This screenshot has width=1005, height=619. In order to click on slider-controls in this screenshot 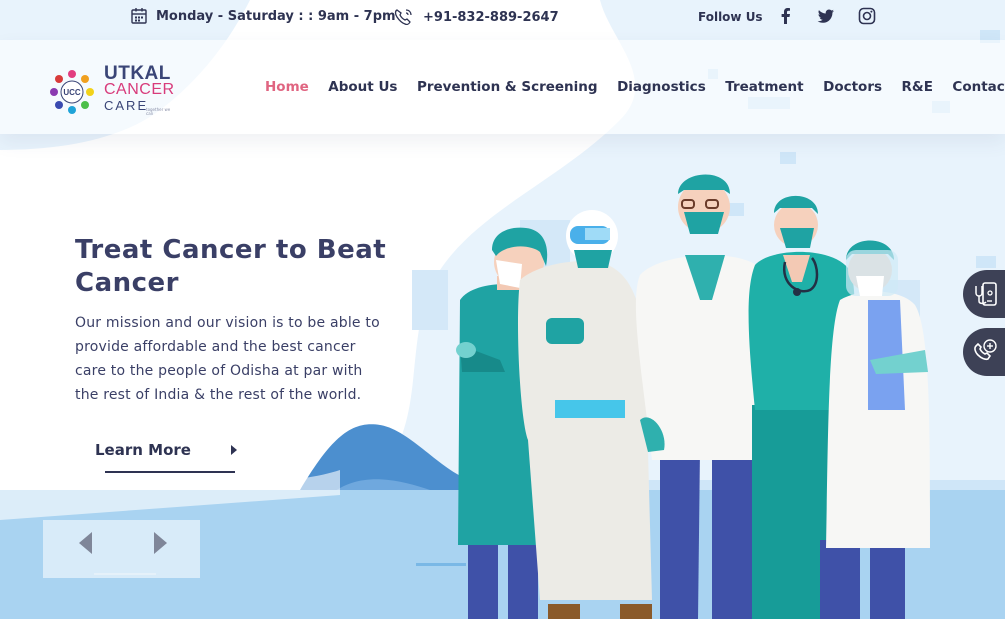, I will do `click(121, 549)`.